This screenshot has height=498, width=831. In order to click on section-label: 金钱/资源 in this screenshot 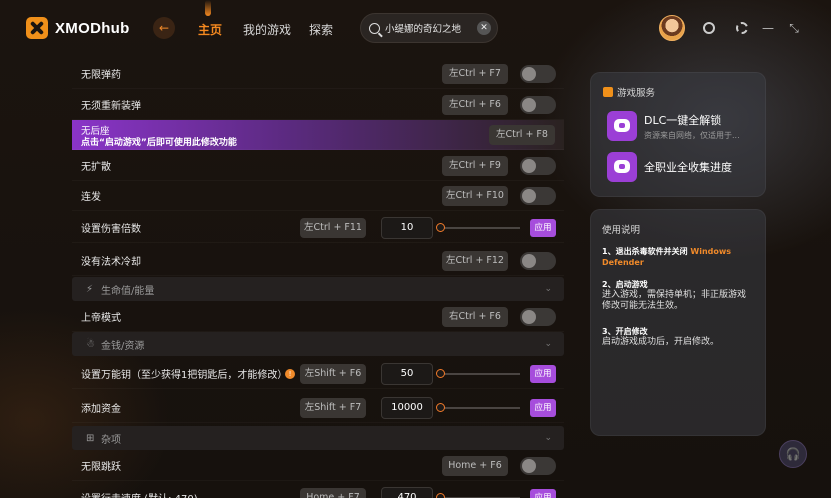, I will do `click(123, 346)`.